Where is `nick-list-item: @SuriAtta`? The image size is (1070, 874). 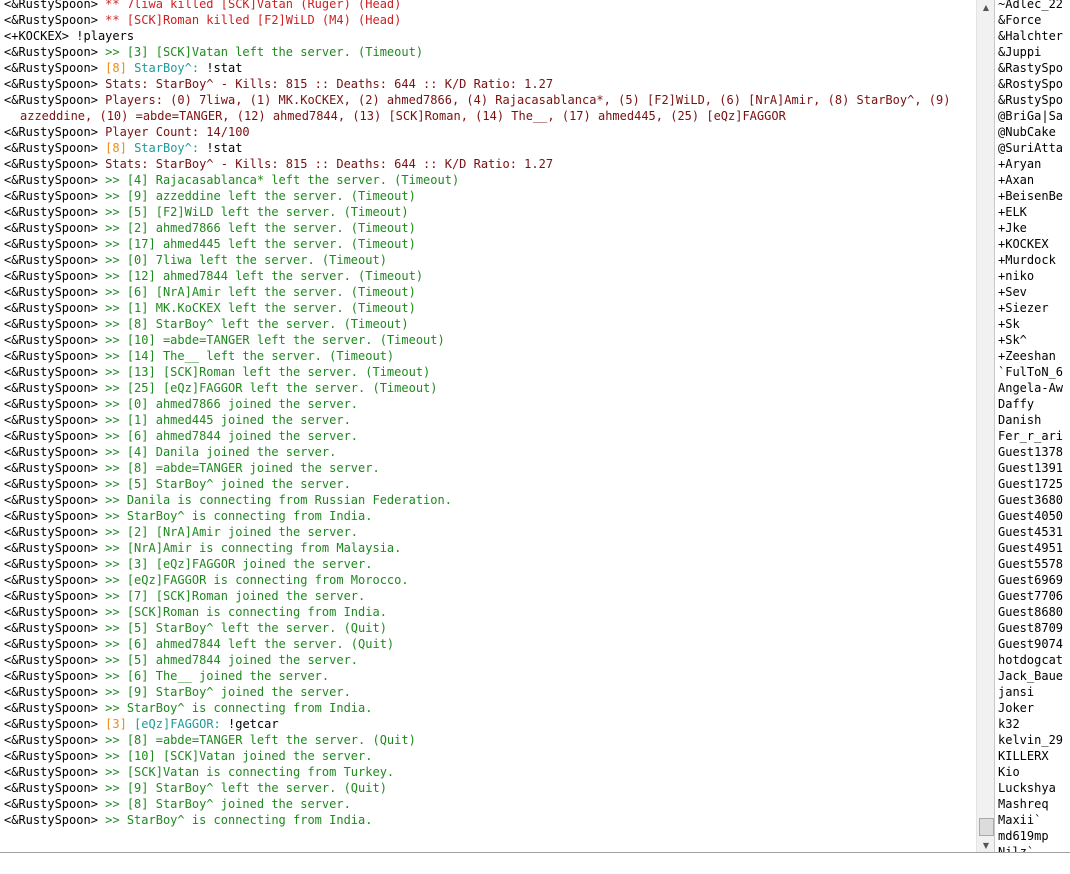 nick-list-item: @SuriAtta is located at coordinates (1030, 148).